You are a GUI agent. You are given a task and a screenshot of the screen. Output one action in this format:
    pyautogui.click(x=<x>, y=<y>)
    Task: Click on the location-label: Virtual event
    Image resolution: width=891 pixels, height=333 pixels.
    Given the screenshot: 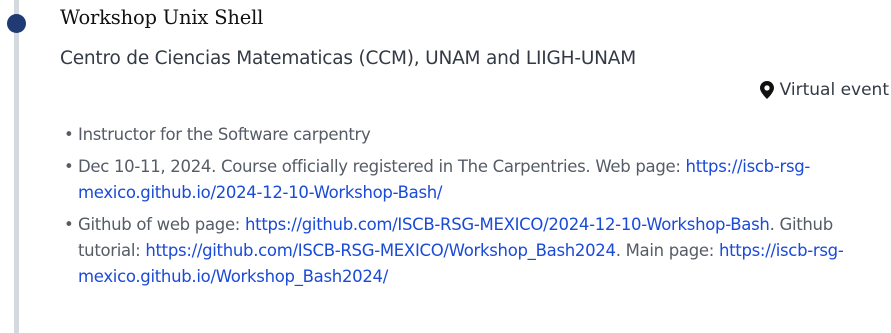 What is the action you would take?
    pyautogui.click(x=834, y=90)
    